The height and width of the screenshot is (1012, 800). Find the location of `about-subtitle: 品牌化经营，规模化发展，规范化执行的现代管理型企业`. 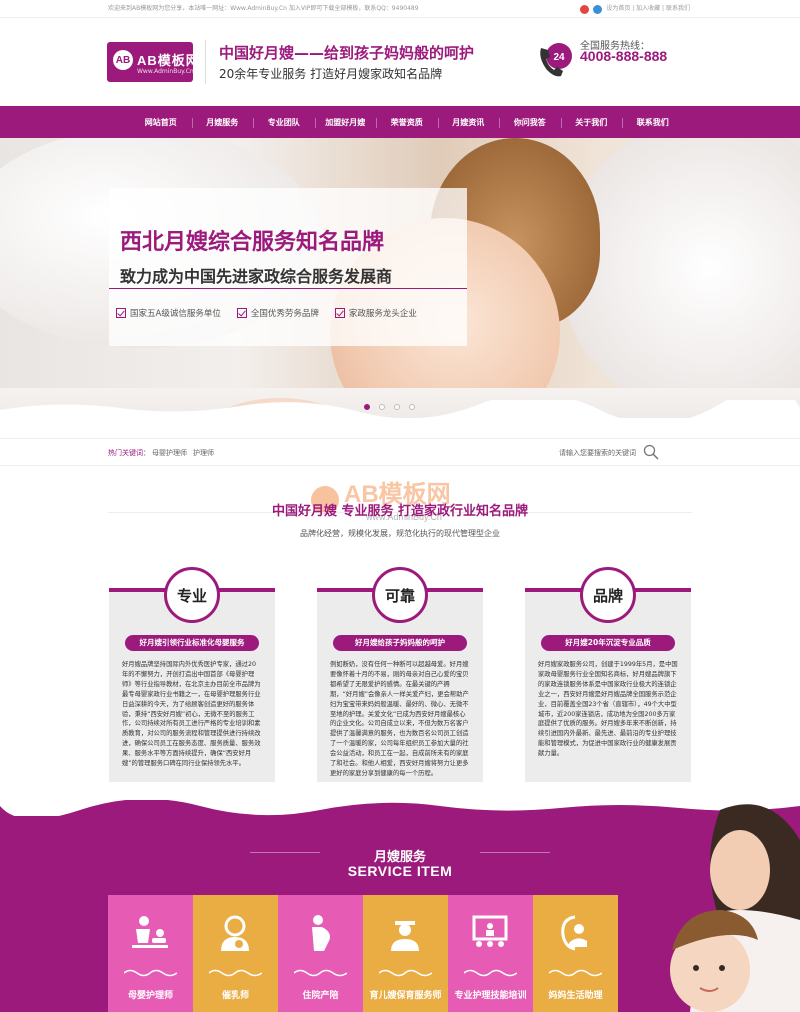

about-subtitle: 品牌化经营，规模化发展，规范化执行的现代管理型企业 is located at coordinates (400, 533).